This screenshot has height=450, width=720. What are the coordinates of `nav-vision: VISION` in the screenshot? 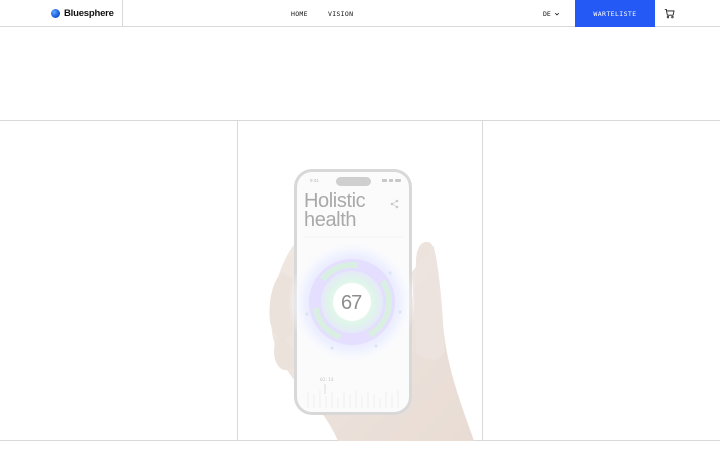 It's located at (340, 13).